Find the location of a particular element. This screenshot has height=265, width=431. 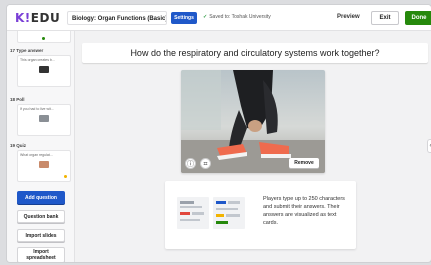

logo: K!EDU is located at coordinates (38, 18).